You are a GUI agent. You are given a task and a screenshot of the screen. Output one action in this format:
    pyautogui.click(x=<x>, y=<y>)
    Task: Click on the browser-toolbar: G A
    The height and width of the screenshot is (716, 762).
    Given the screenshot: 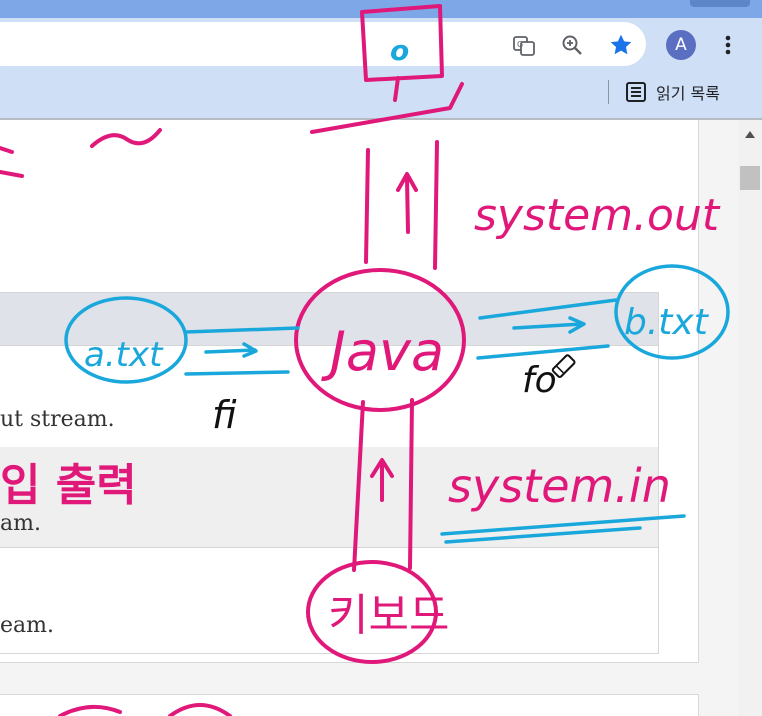 What is the action you would take?
    pyautogui.click(x=381, y=44)
    